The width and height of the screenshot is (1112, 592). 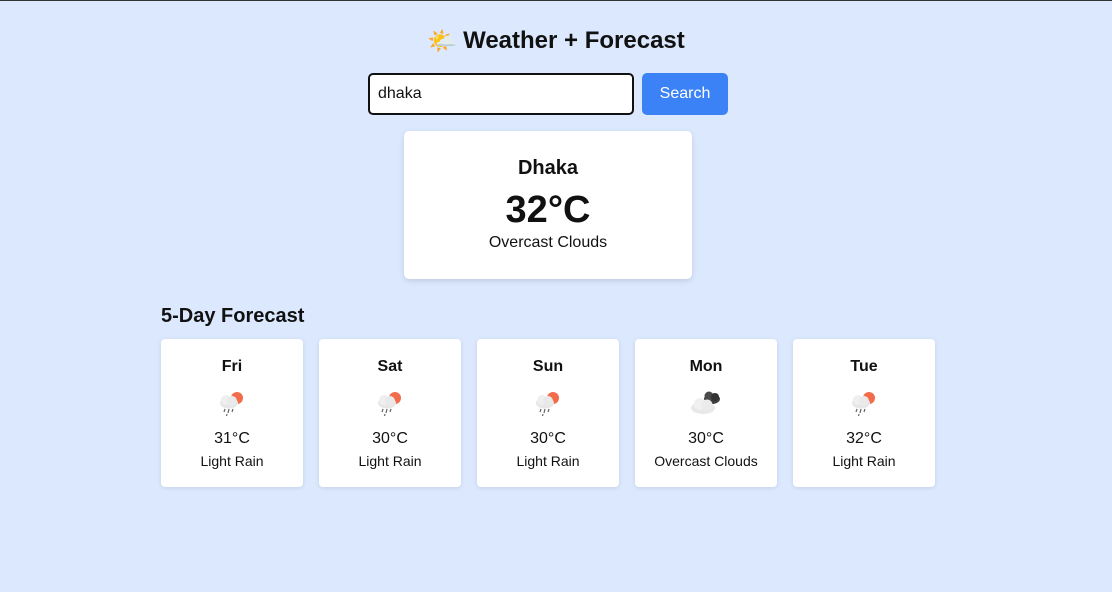 I want to click on forecast-card: Fri 31°C Light Rain, so click(x=232, y=413).